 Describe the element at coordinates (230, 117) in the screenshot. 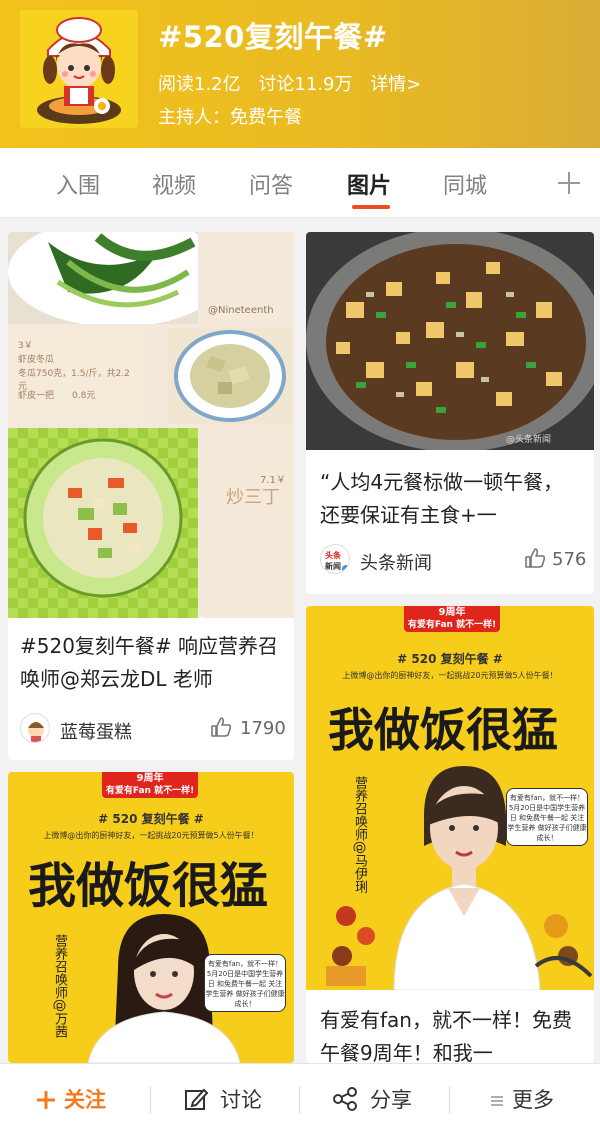

I see `topic-host: 主持人：免费午餐` at that location.